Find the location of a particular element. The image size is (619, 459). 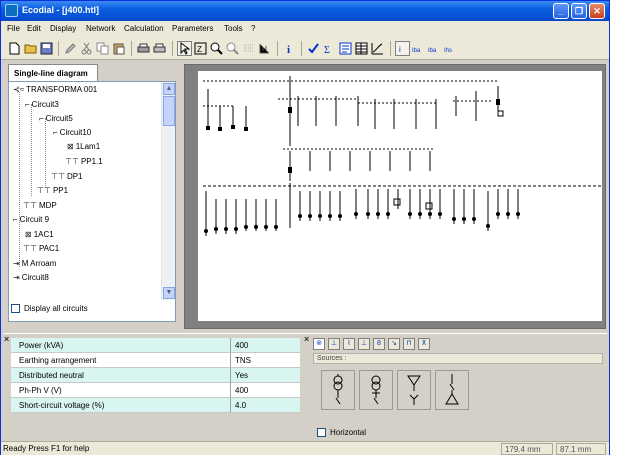

sources-label: Sources : is located at coordinates (458, 358).